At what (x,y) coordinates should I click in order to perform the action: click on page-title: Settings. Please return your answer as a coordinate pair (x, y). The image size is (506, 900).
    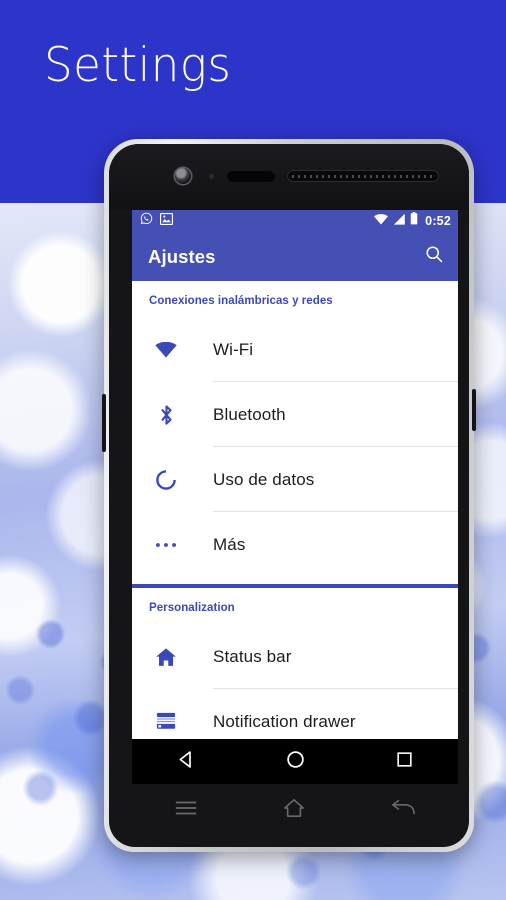
    Looking at the image, I should click on (138, 65).